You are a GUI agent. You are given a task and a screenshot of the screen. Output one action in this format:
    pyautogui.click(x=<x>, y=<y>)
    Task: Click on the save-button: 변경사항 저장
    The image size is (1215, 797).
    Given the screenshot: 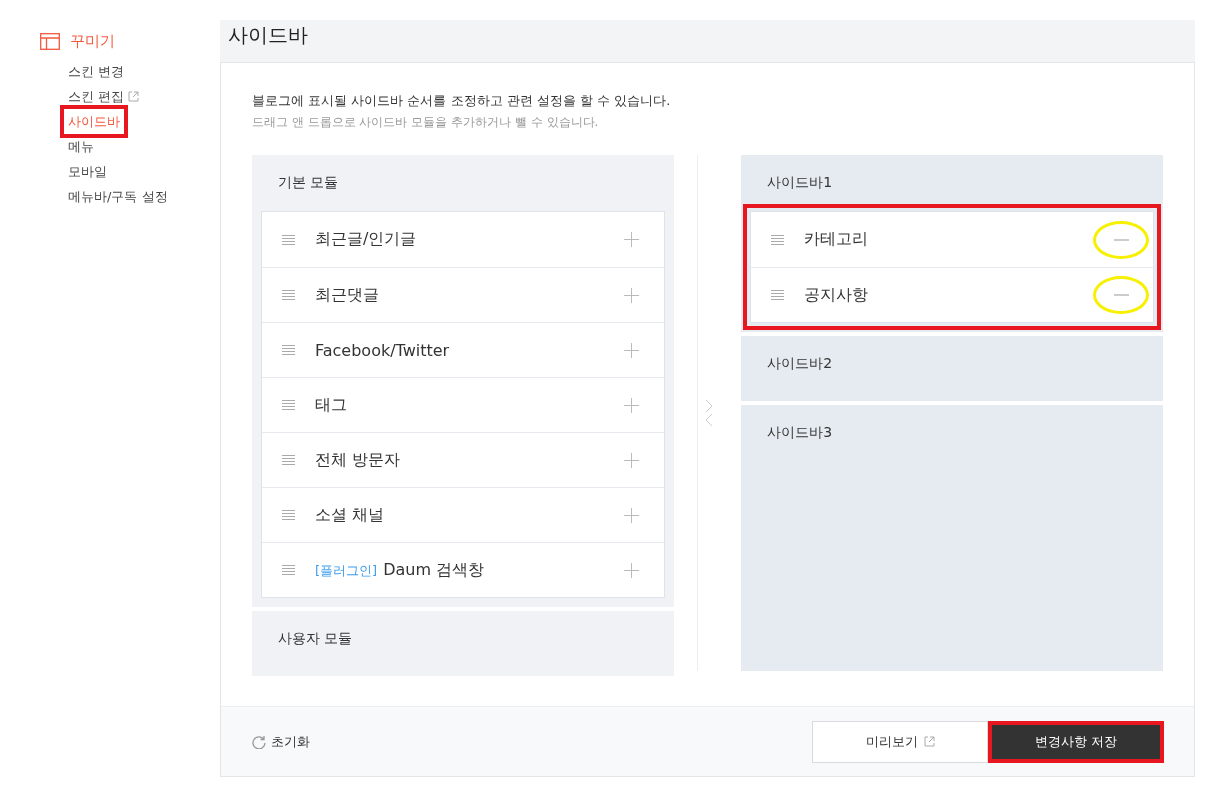 What is the action you would take?
    pyautogui.click(x=1076, y=741)
    